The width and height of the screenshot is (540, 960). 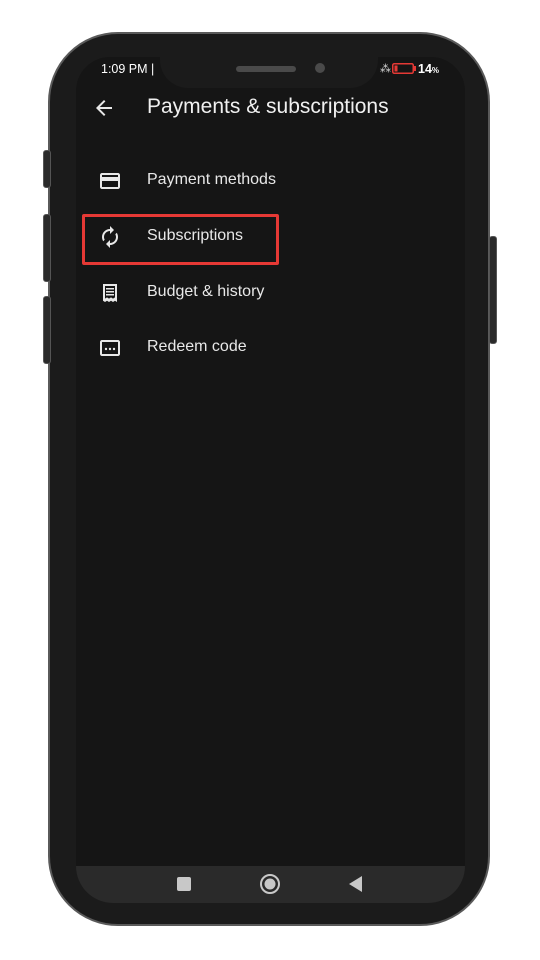 What do you see at coordinates (385, 69) in the screenshot?
I see `signal-icon: ⁂` at bounding box center [385, 69].